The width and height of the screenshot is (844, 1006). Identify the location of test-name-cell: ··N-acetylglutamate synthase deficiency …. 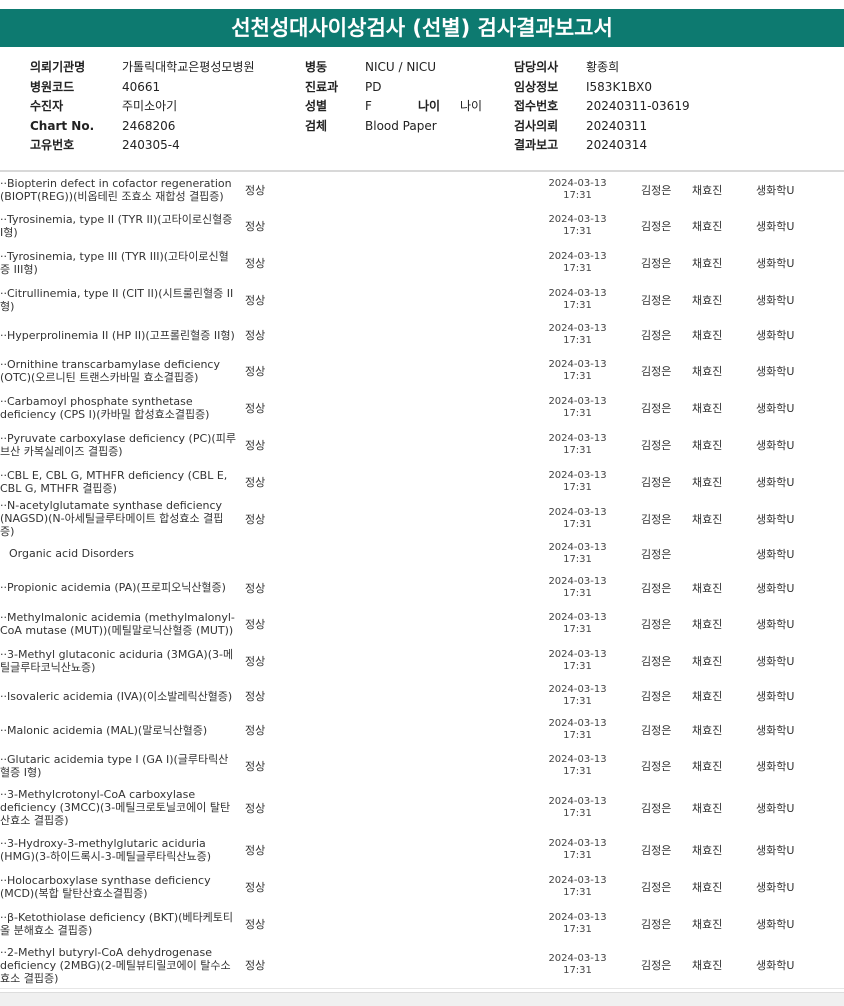
(118, 518).